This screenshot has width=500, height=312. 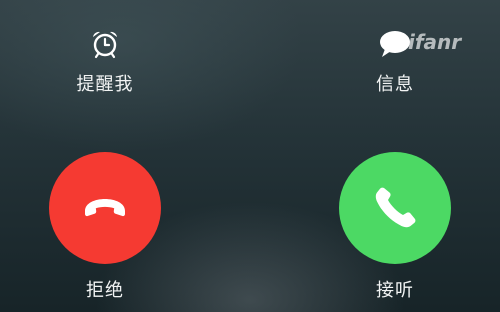 I want to click on accept-button: 接听, so click(x=395, y=227).